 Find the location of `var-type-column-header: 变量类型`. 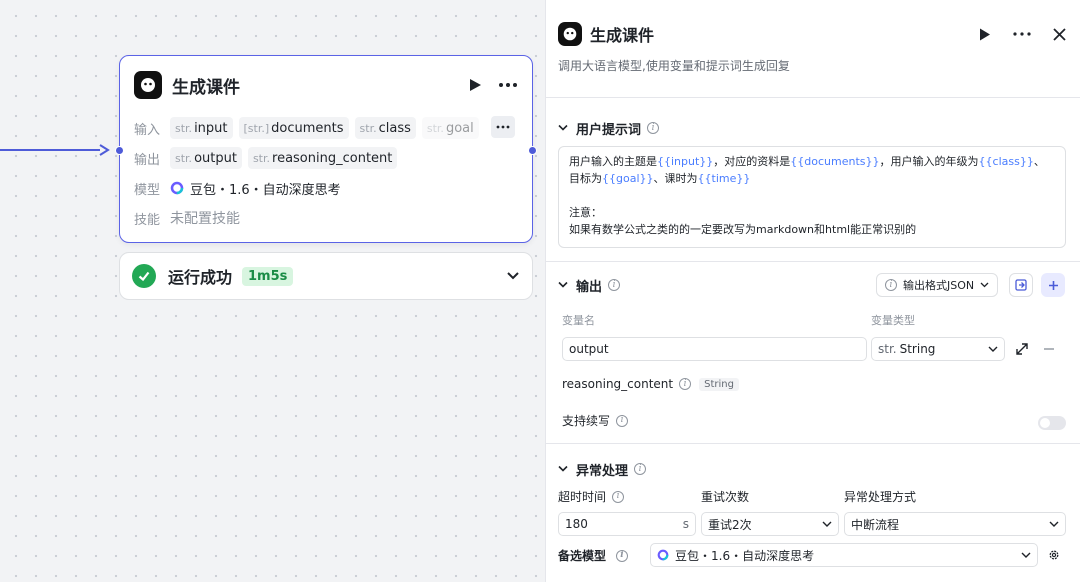

var-type-column-header: 变量类型 is located at coordinates (893, 320).